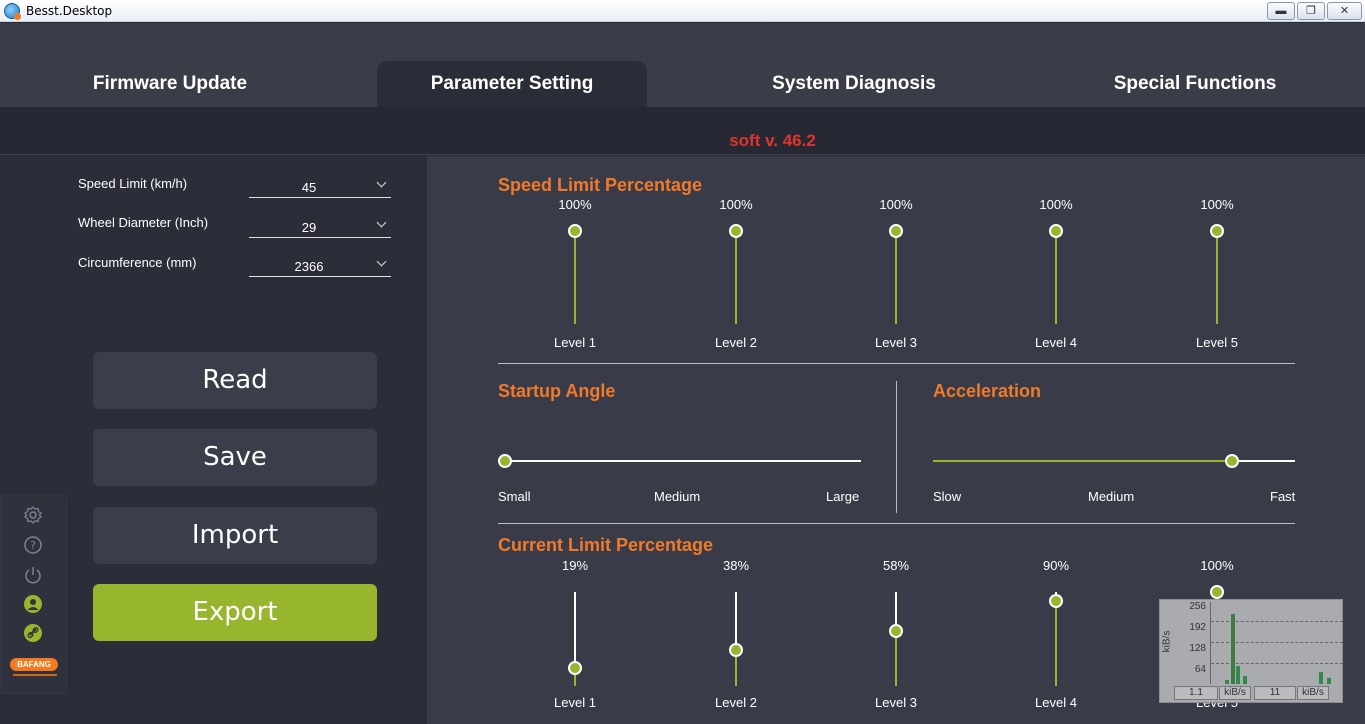  What do you see at coordinates (600, 185) in the screenshot?
I see `speed-limit-percentage-title: Speed Limit Percentage` at bounding box center [600, 185].